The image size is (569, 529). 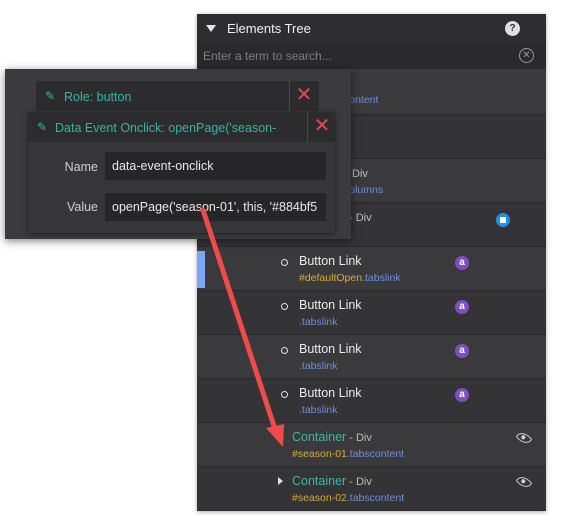 I want to click on role-label: Role: button, so click(x=98, y=97).